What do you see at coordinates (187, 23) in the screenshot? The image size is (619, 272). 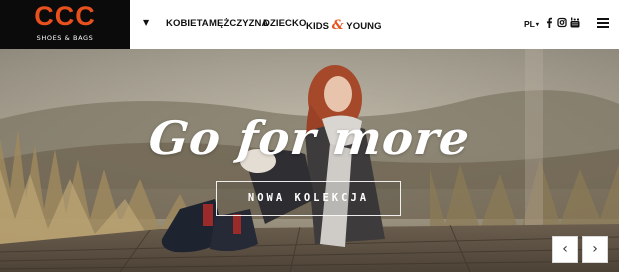 I see `nav-item-kobieta: KOBIETA` at bounding box center [187, 23].